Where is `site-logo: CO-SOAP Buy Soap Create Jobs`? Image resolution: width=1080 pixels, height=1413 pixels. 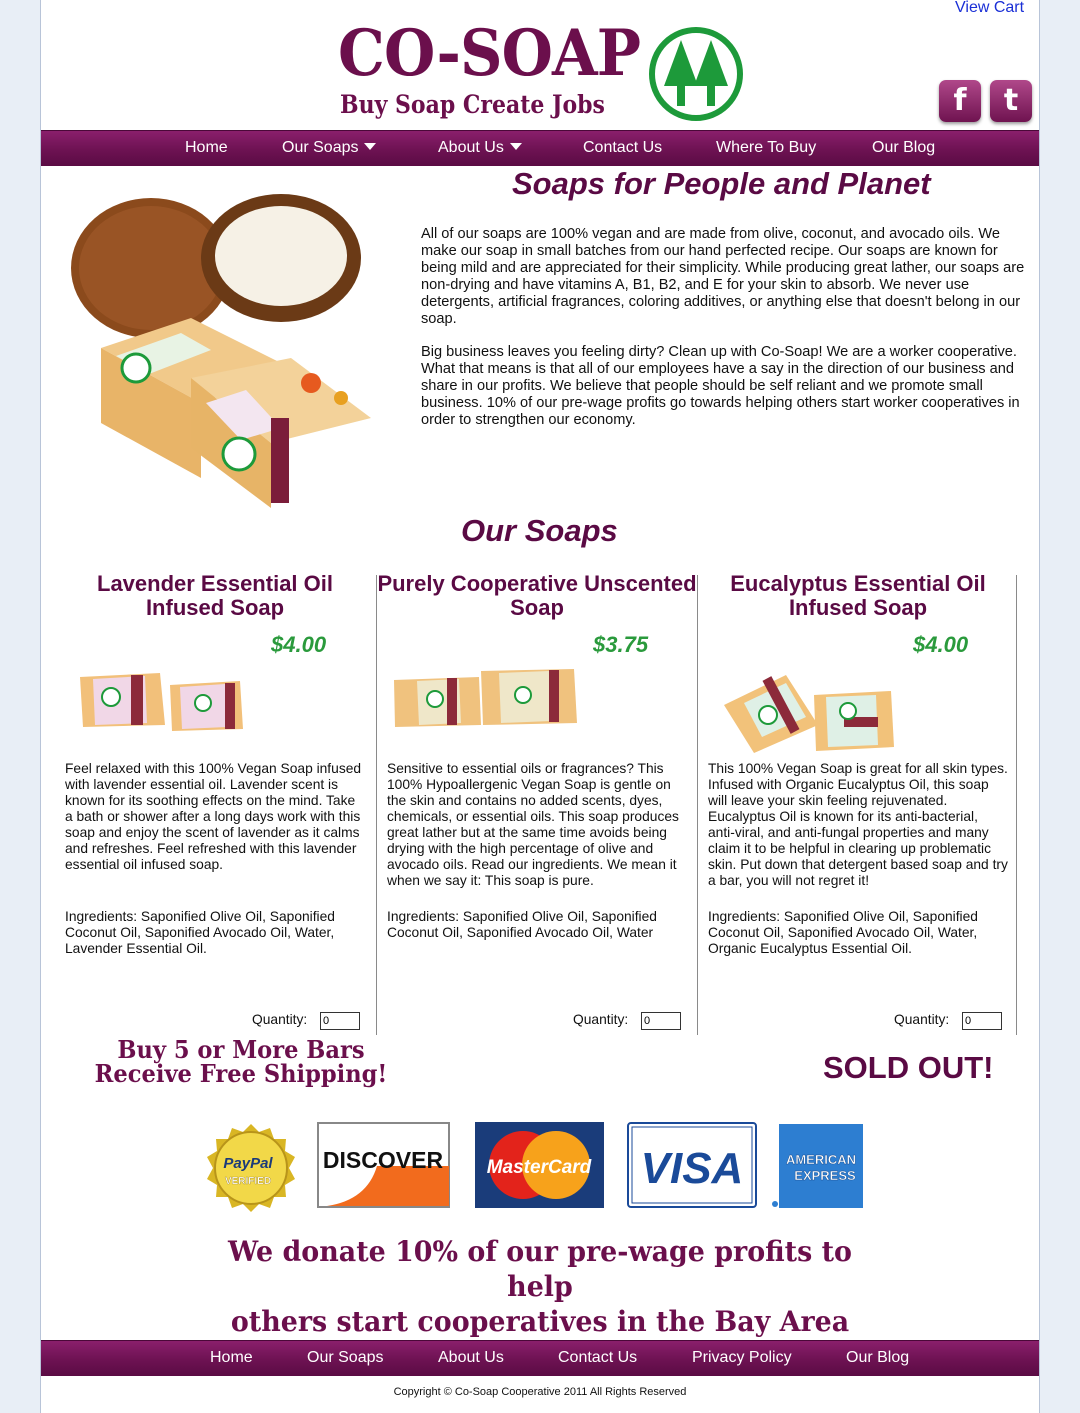
site-logo: CO-SOAP Buy Soap Create Jobs is located at coordinates (543, 73).